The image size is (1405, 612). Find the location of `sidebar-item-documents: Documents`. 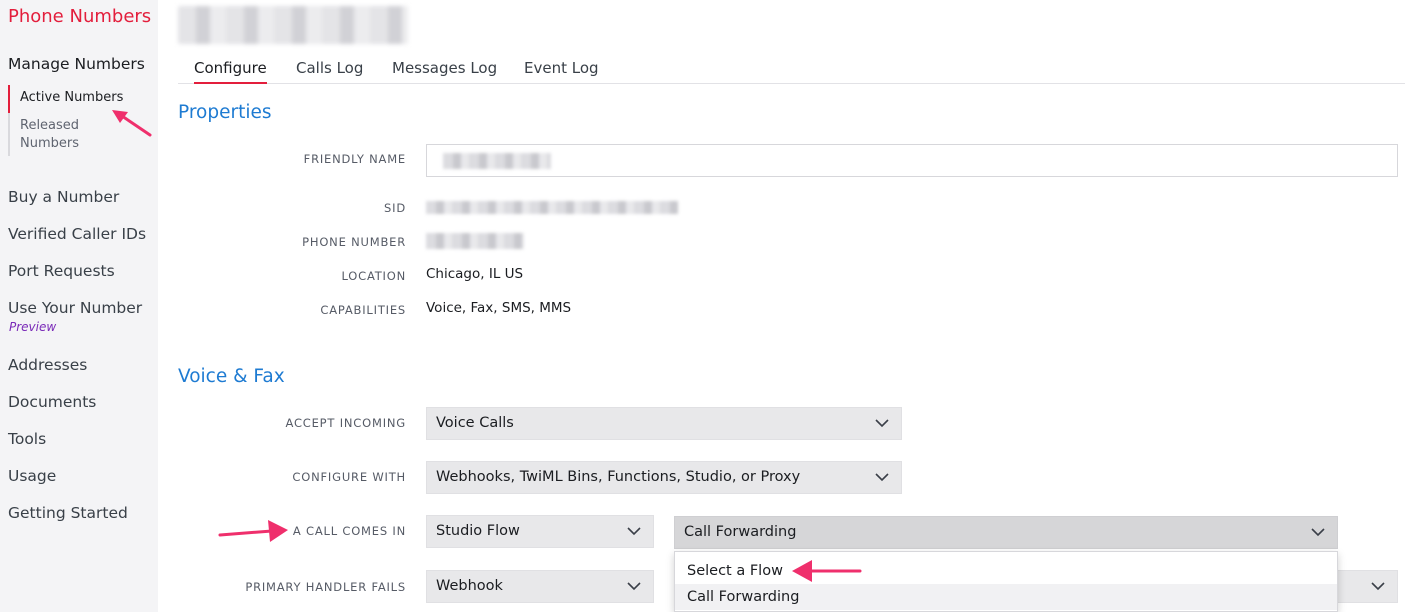

sidebar-item-documents: Documents is located at coordinates (52, 402).